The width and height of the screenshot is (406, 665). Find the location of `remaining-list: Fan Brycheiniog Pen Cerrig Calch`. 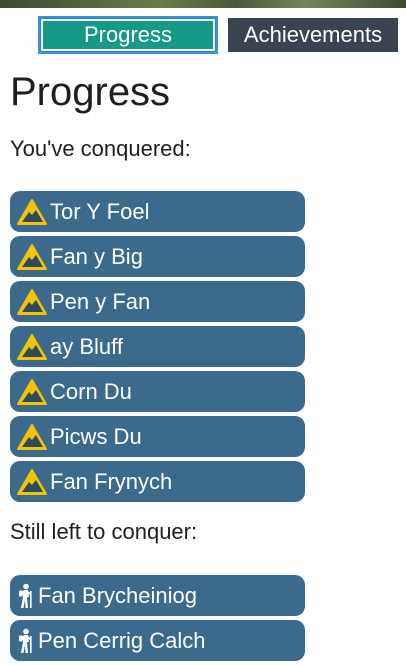

remaining-list: Fan Brycheiniog Pen Cerrig Calch is located at coordinates (157, 620).